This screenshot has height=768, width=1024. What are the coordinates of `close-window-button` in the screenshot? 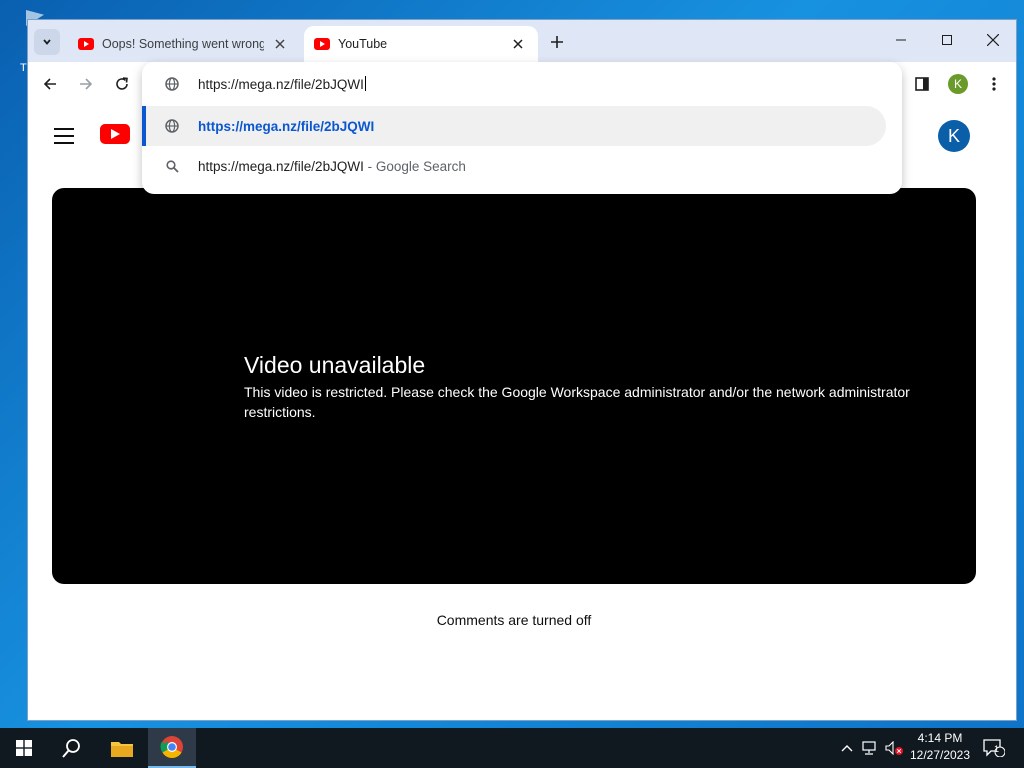 It's located at (993, 40).